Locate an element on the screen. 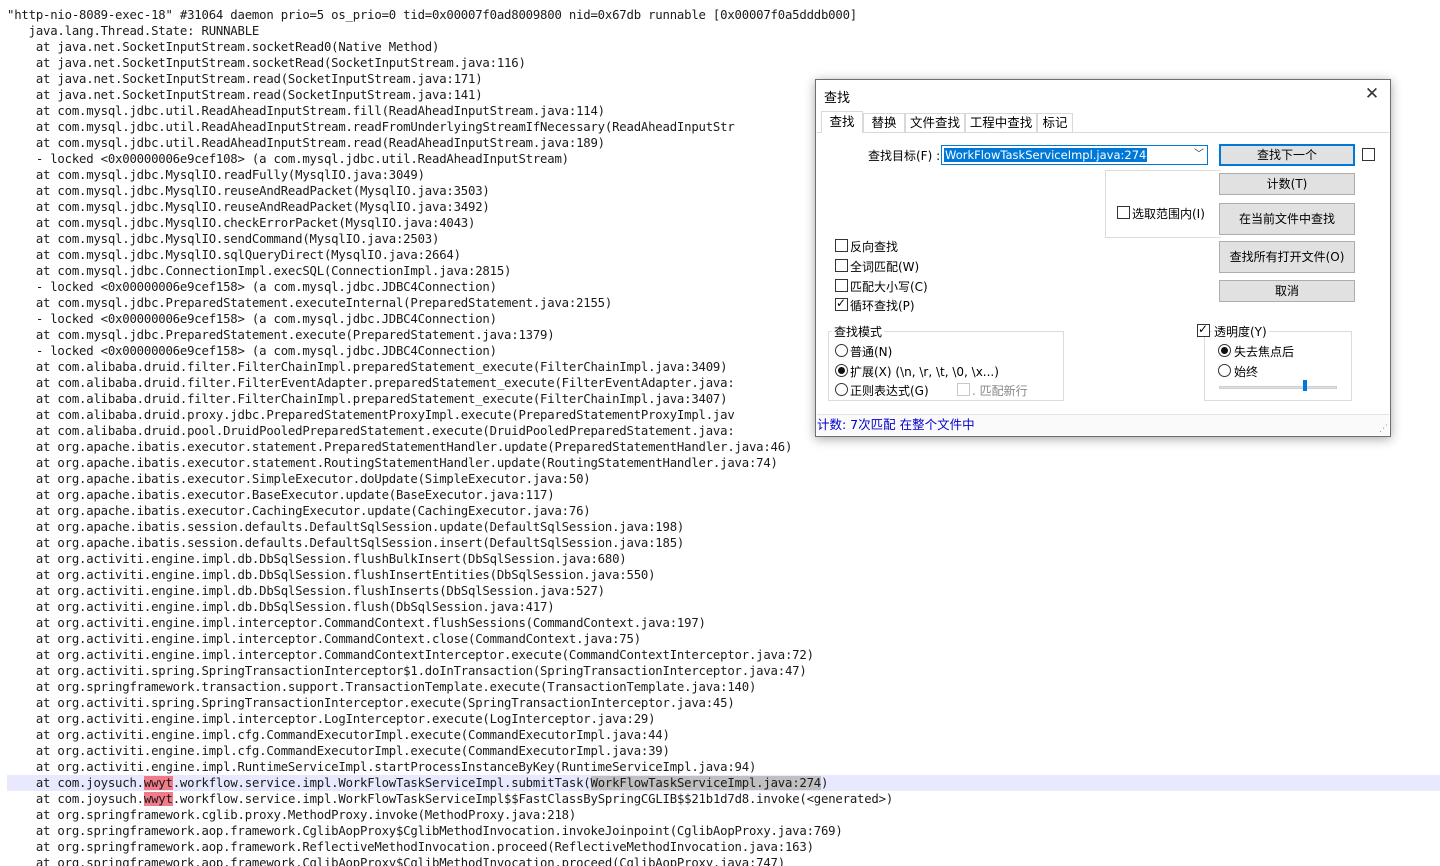 The width and height of the screenshot is (1440, 866). search-mode-title: 查找模式 is located at coordinates (858, 331).